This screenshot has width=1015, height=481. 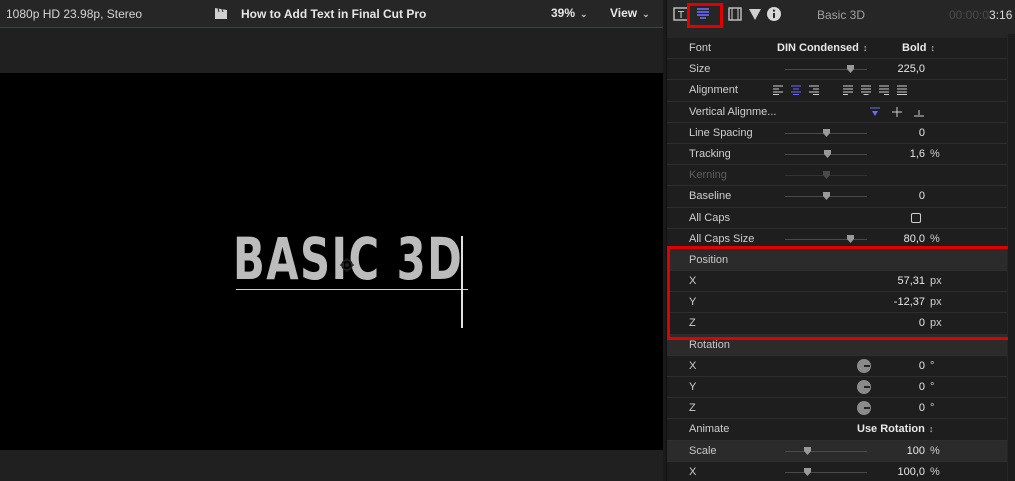 I want to click on valign-middle-icon, so click(x=897, y=111).